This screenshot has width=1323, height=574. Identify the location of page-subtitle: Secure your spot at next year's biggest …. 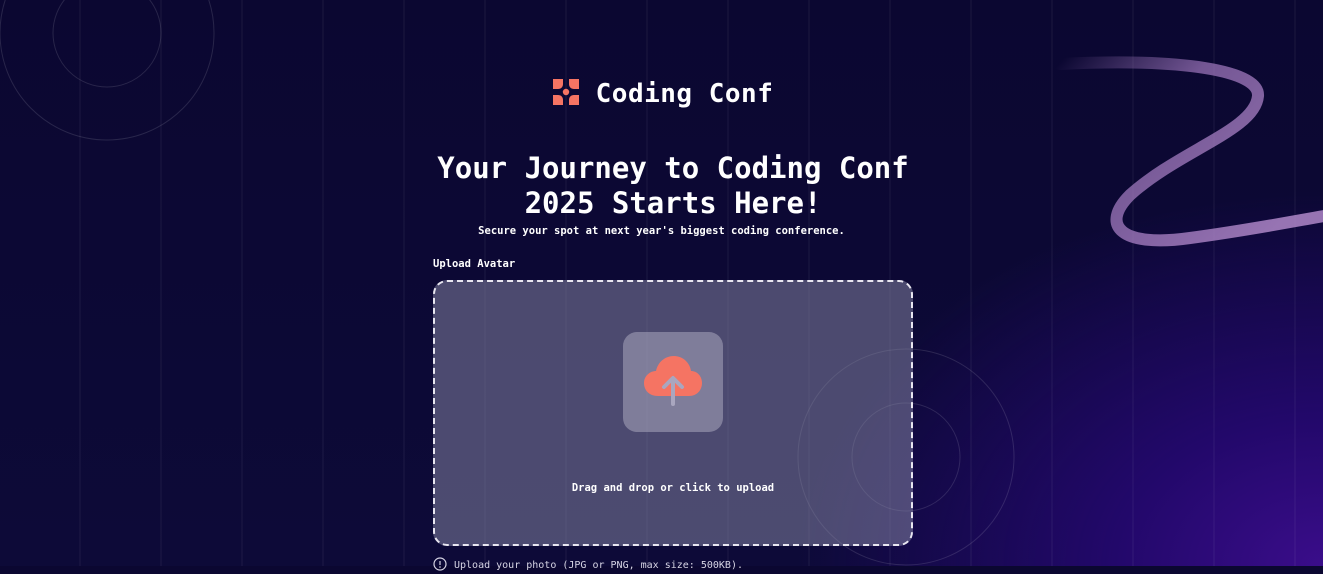
(661, 231).